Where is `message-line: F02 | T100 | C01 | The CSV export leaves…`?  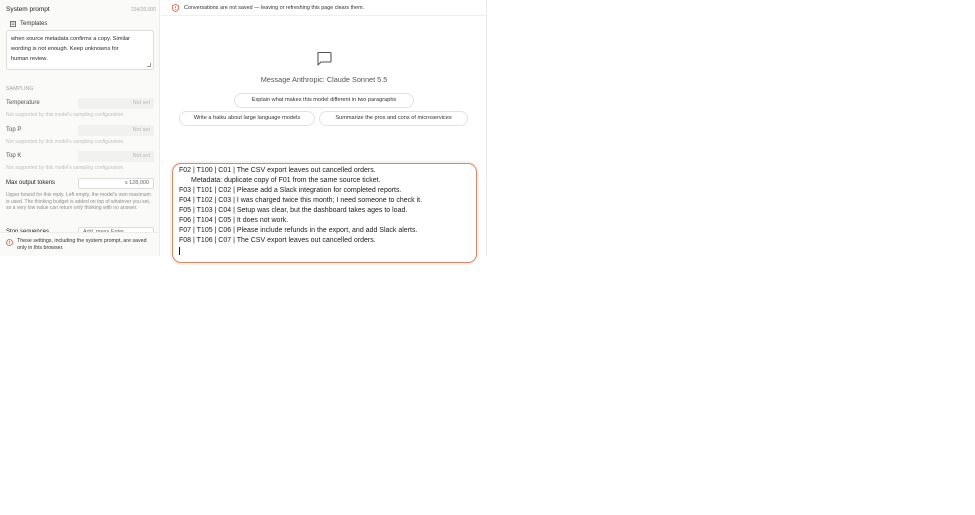 message-line: F02 | T100 | C01 | The CSV export leaves… is located at coordinates (277, 170).